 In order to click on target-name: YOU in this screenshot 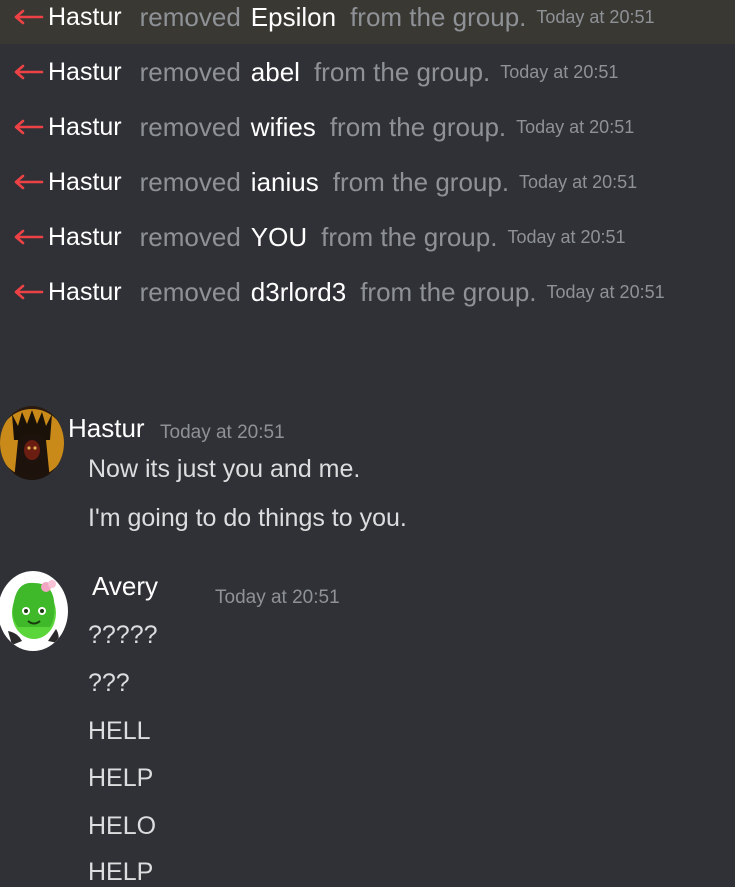, I will do `click(279, 237)`.